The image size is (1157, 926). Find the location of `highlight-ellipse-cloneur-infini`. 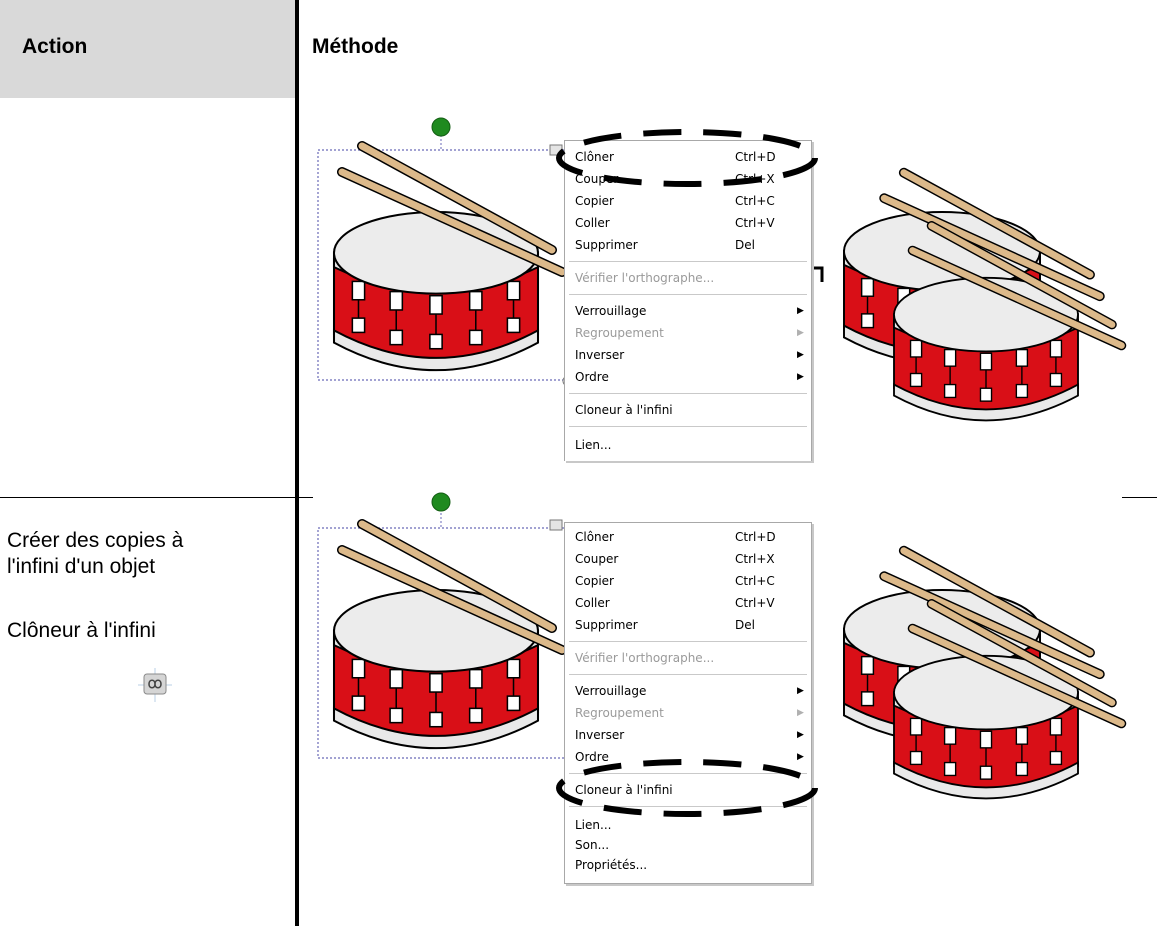

highlight-ellipse-cloneur-infini is located at coordinates (687, 788).